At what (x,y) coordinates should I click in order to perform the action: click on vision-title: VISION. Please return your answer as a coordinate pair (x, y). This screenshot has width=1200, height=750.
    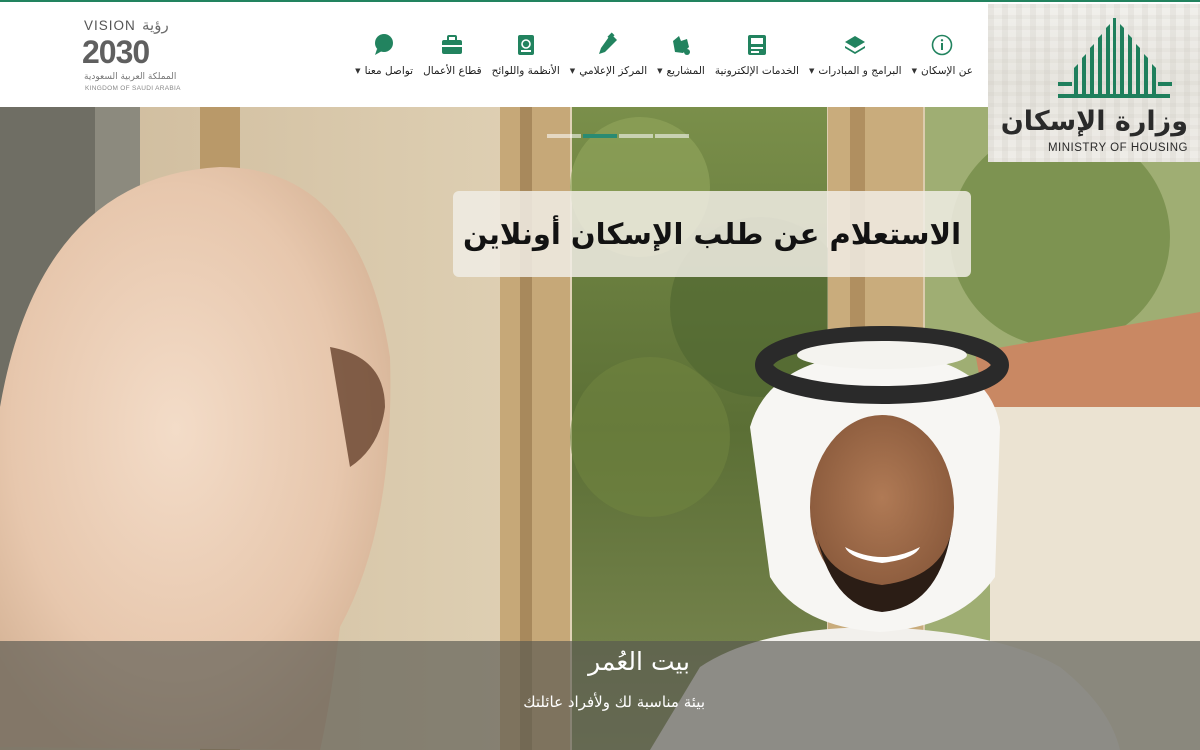
    Looking at the image, I should click on (110, 25).